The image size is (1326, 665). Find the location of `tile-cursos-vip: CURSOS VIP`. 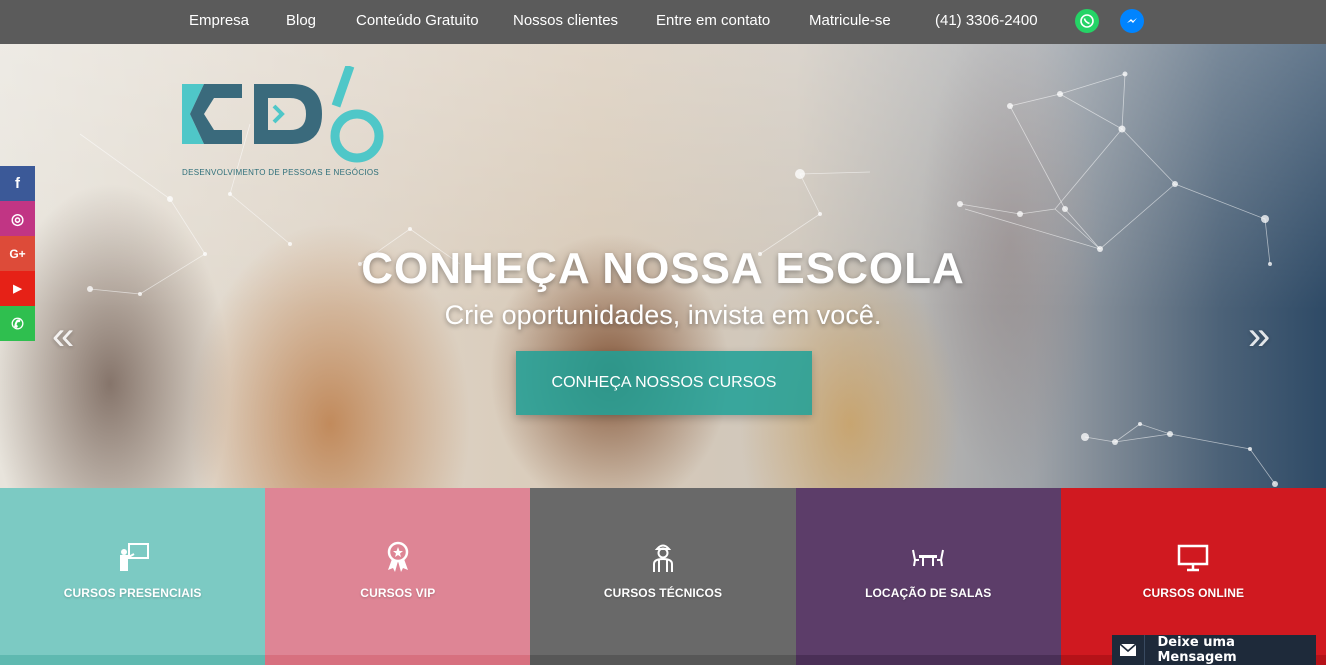

tile-cursos-vip: CURSOS VIP is located at coordinates (398, 576).